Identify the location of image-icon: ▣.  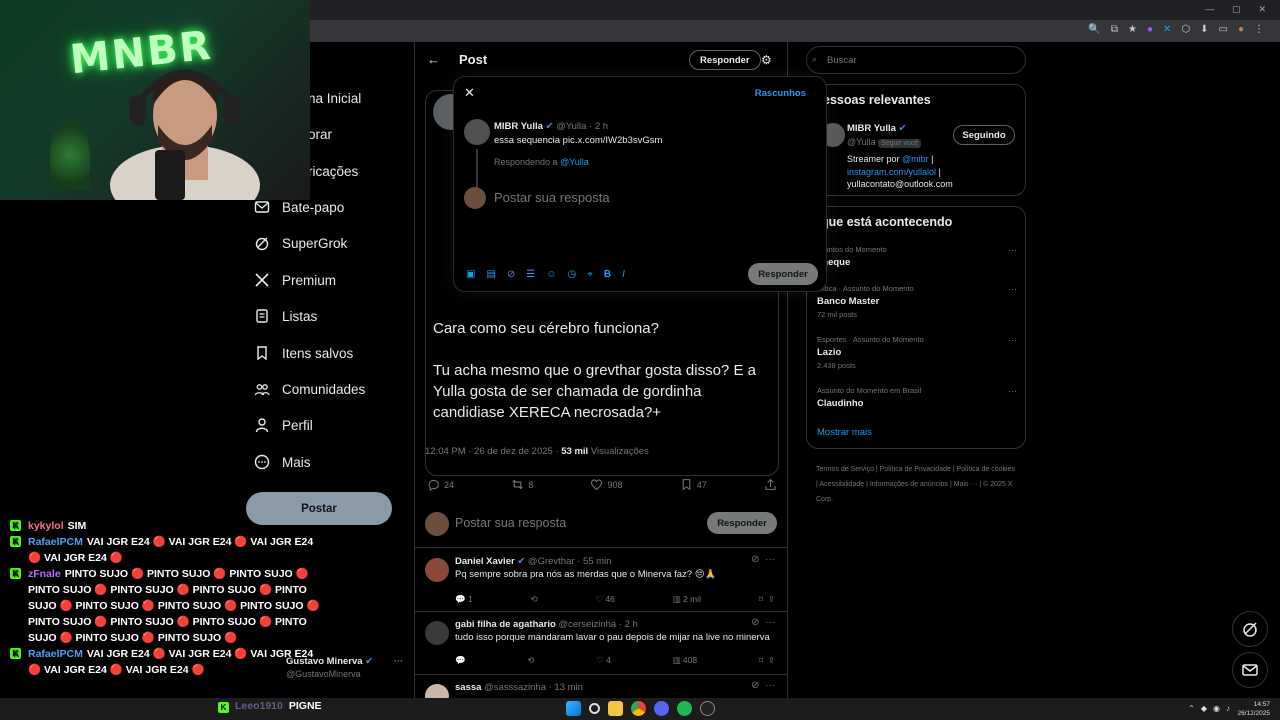
(470, 274).